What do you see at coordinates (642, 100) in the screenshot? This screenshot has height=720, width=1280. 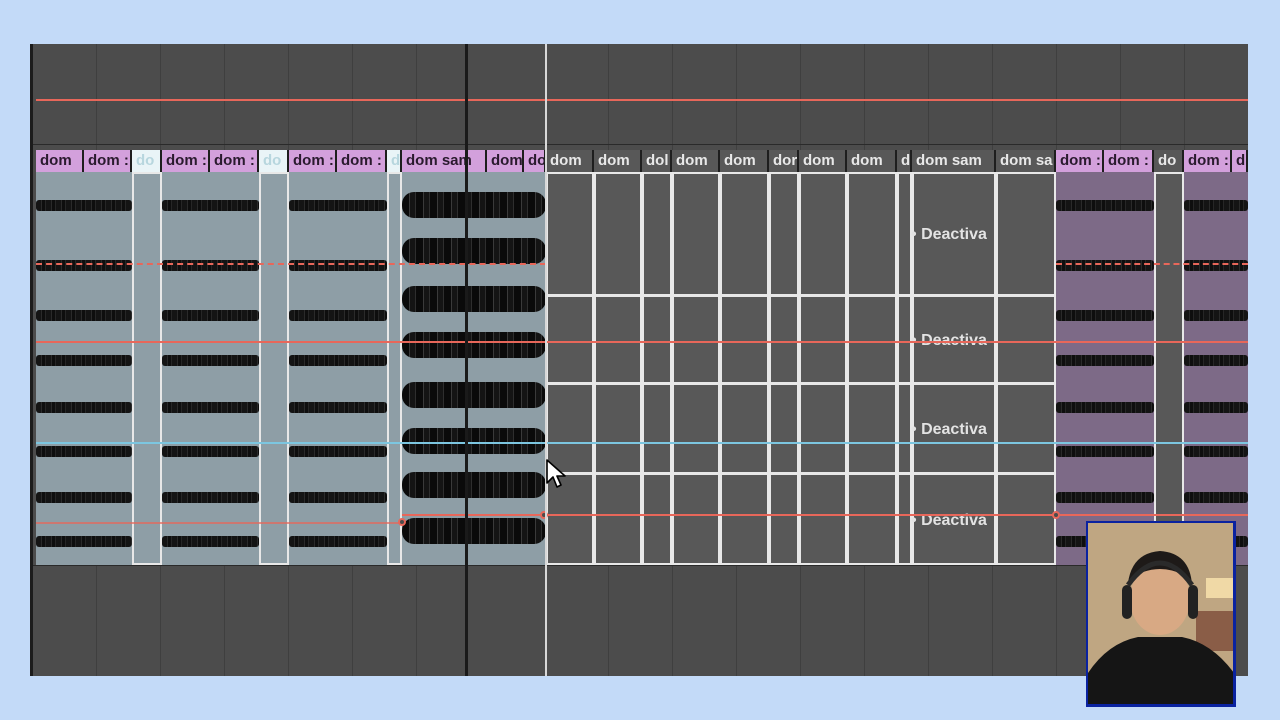 I see `automation-line-top` at bounding box center [642, 100].